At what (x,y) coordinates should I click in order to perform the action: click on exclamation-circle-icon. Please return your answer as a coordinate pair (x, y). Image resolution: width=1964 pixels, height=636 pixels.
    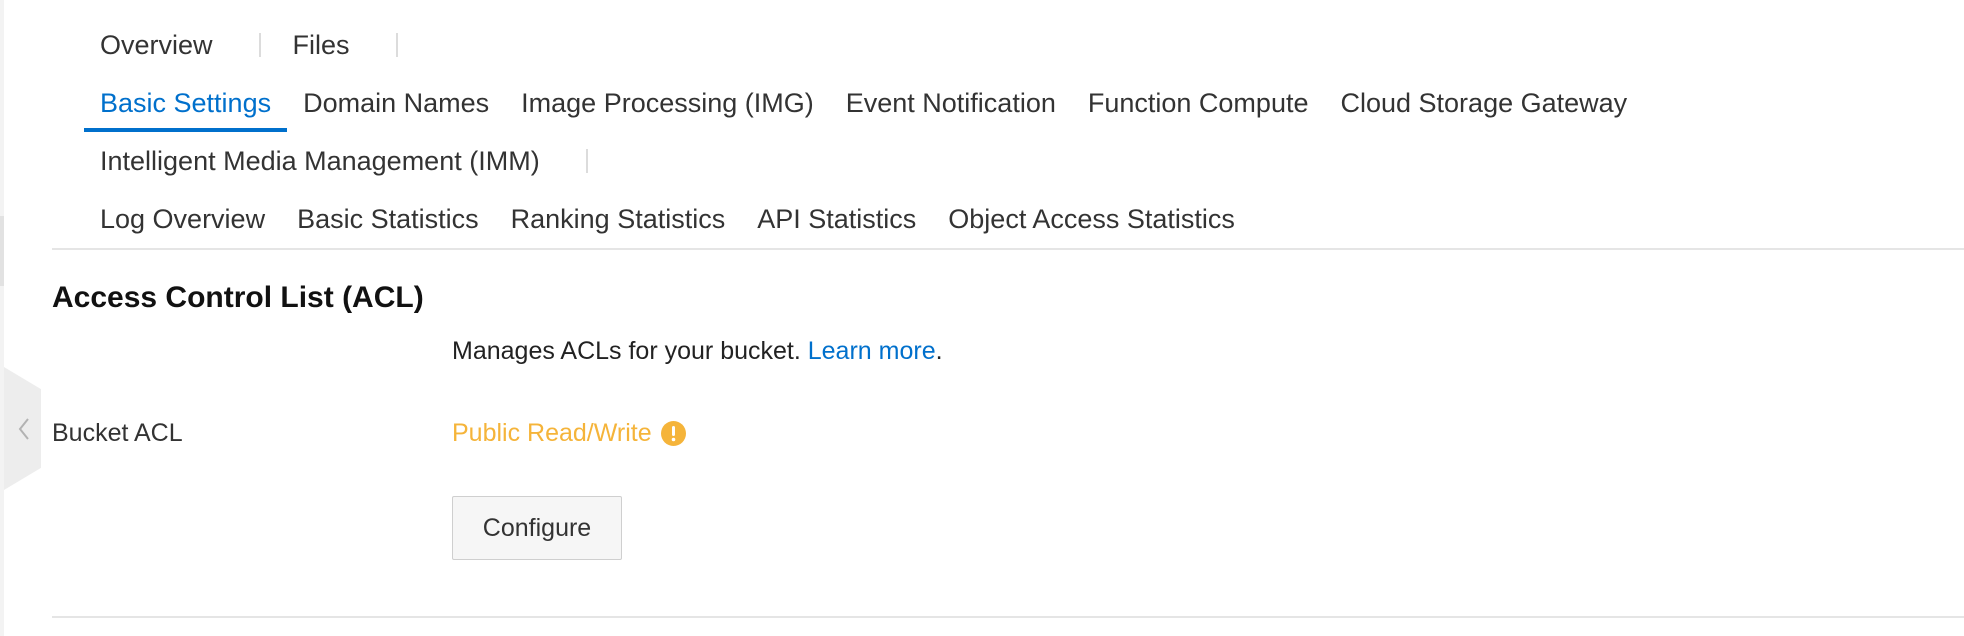
    Looking at the image, I should click on (673, 433).